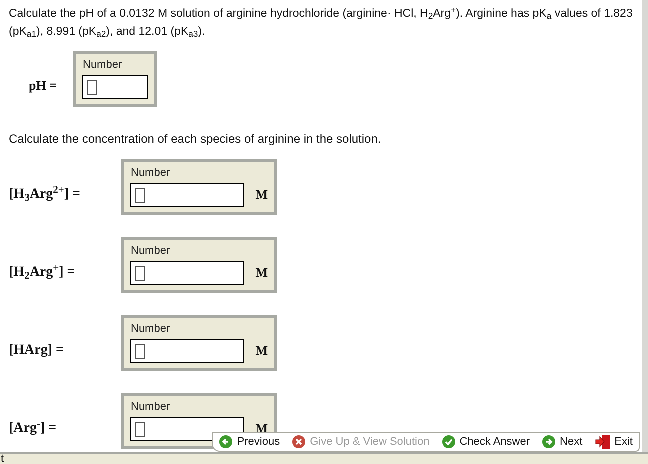 The height and width of the screenshot is (464, 648). Describe the element at coordinates (299, 442) in the screenshot. I see `cancel-icon` at that location.